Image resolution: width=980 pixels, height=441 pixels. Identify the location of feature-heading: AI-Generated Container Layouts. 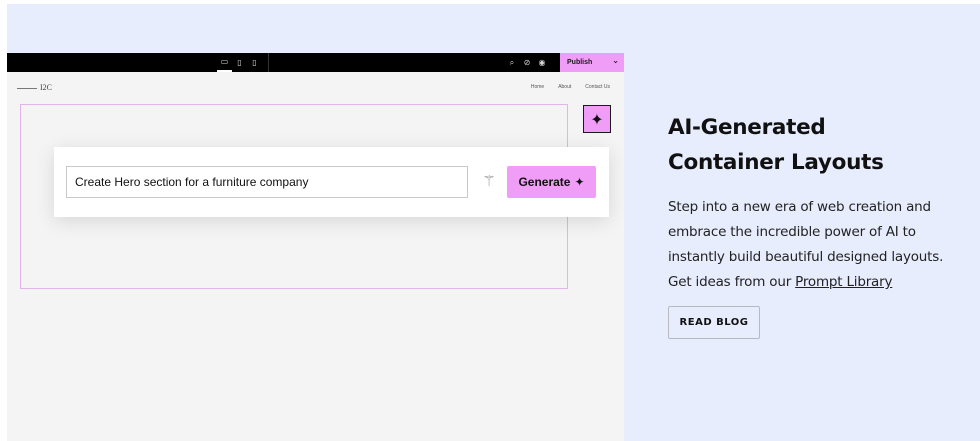
(818, 145).